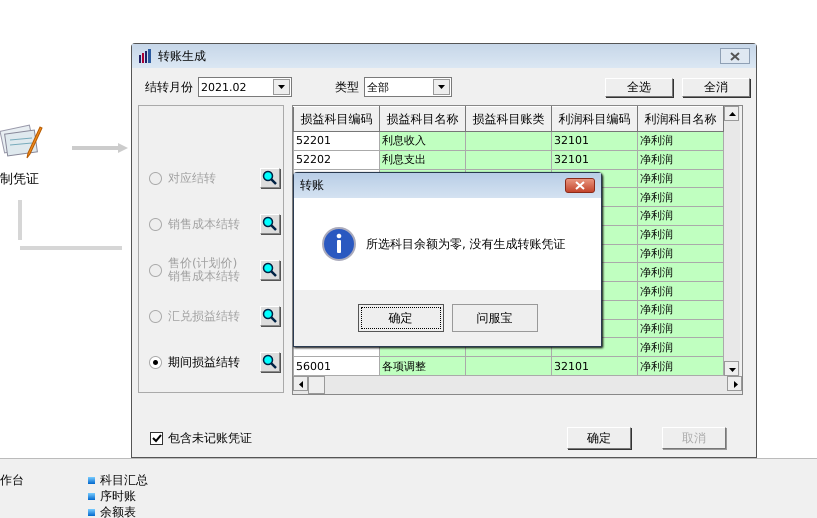  Describe the element at coordinates (118, 511) in the screenshot. I see `report-link: 余额表` at that location.